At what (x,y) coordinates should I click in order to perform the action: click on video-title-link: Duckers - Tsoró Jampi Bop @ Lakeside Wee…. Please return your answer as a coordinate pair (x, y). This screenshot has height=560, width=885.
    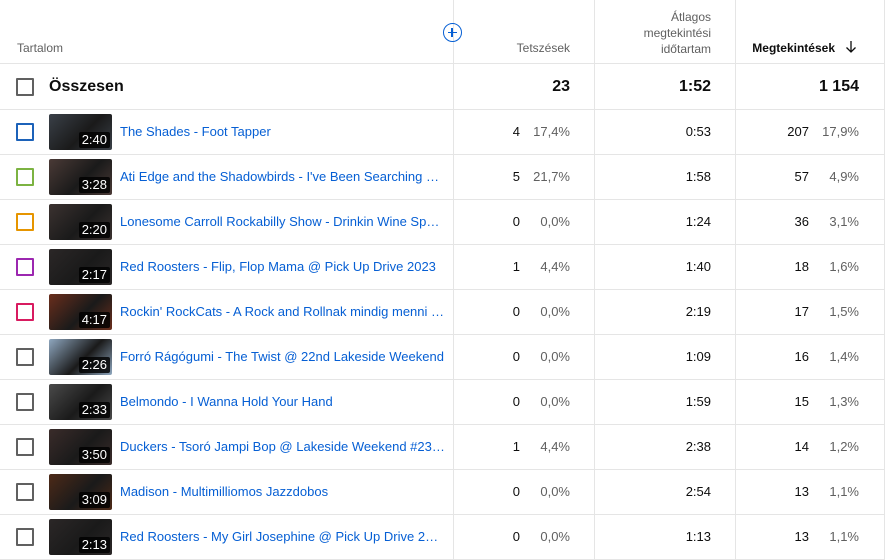
    Looking at the image, I should click on (282, 446).